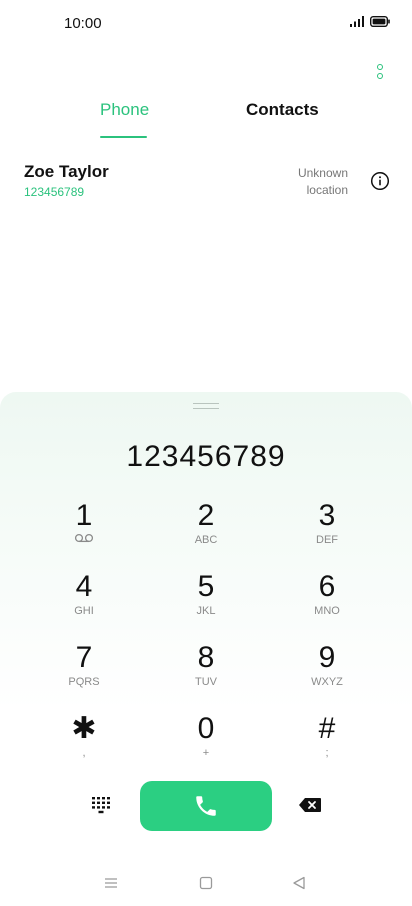  What do you see at coordinates (206, 23) in the screenshot?
I see `status-bar: 10:00` at bounding box center [206, 23].